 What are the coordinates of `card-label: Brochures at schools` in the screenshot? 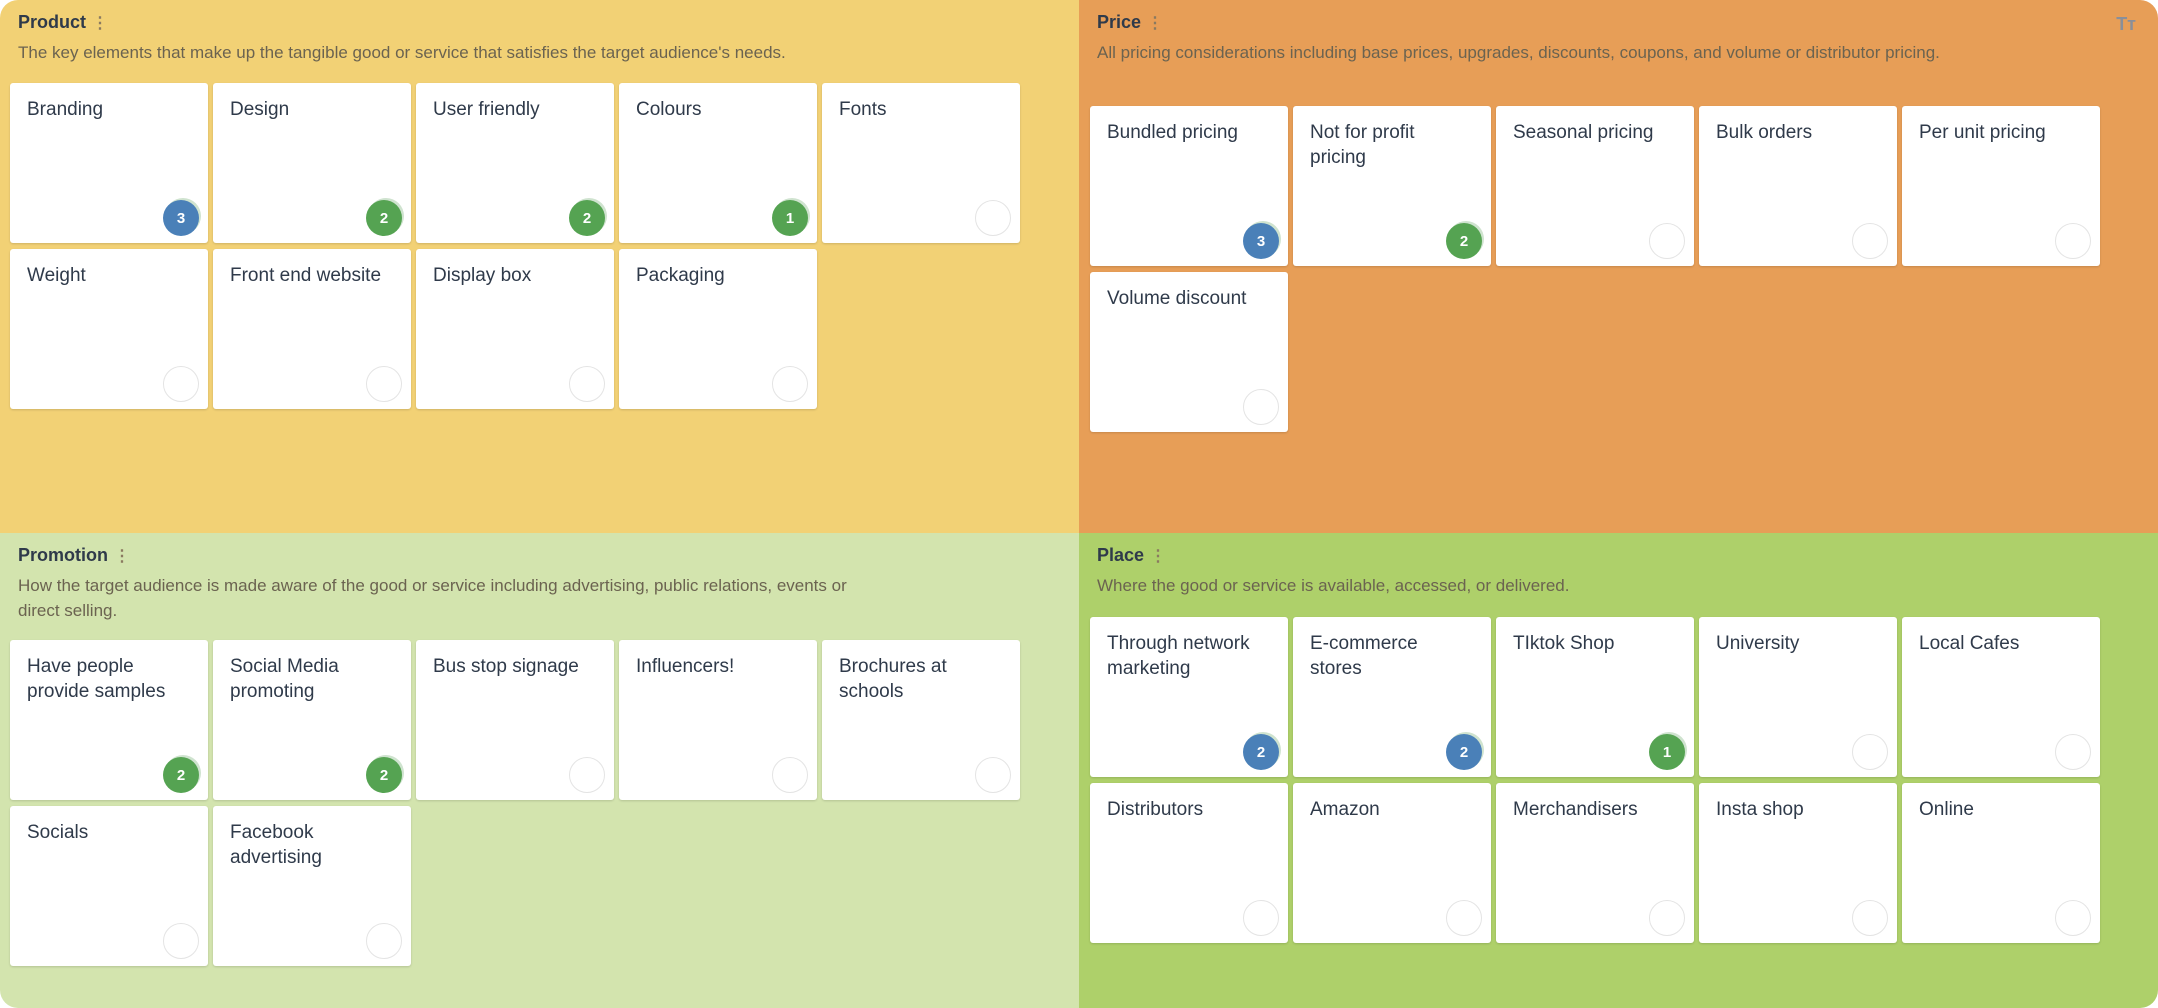 It's located at (893, 679).